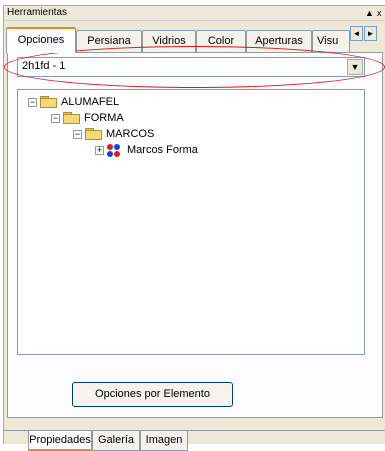 Image resolution: width=385 pixels, height=451 pixels. What do you see at coordinates (356, 33) in the screenshot?
I see `tab-scroll-left-icon: ◄` at bounding box center [356, 33].